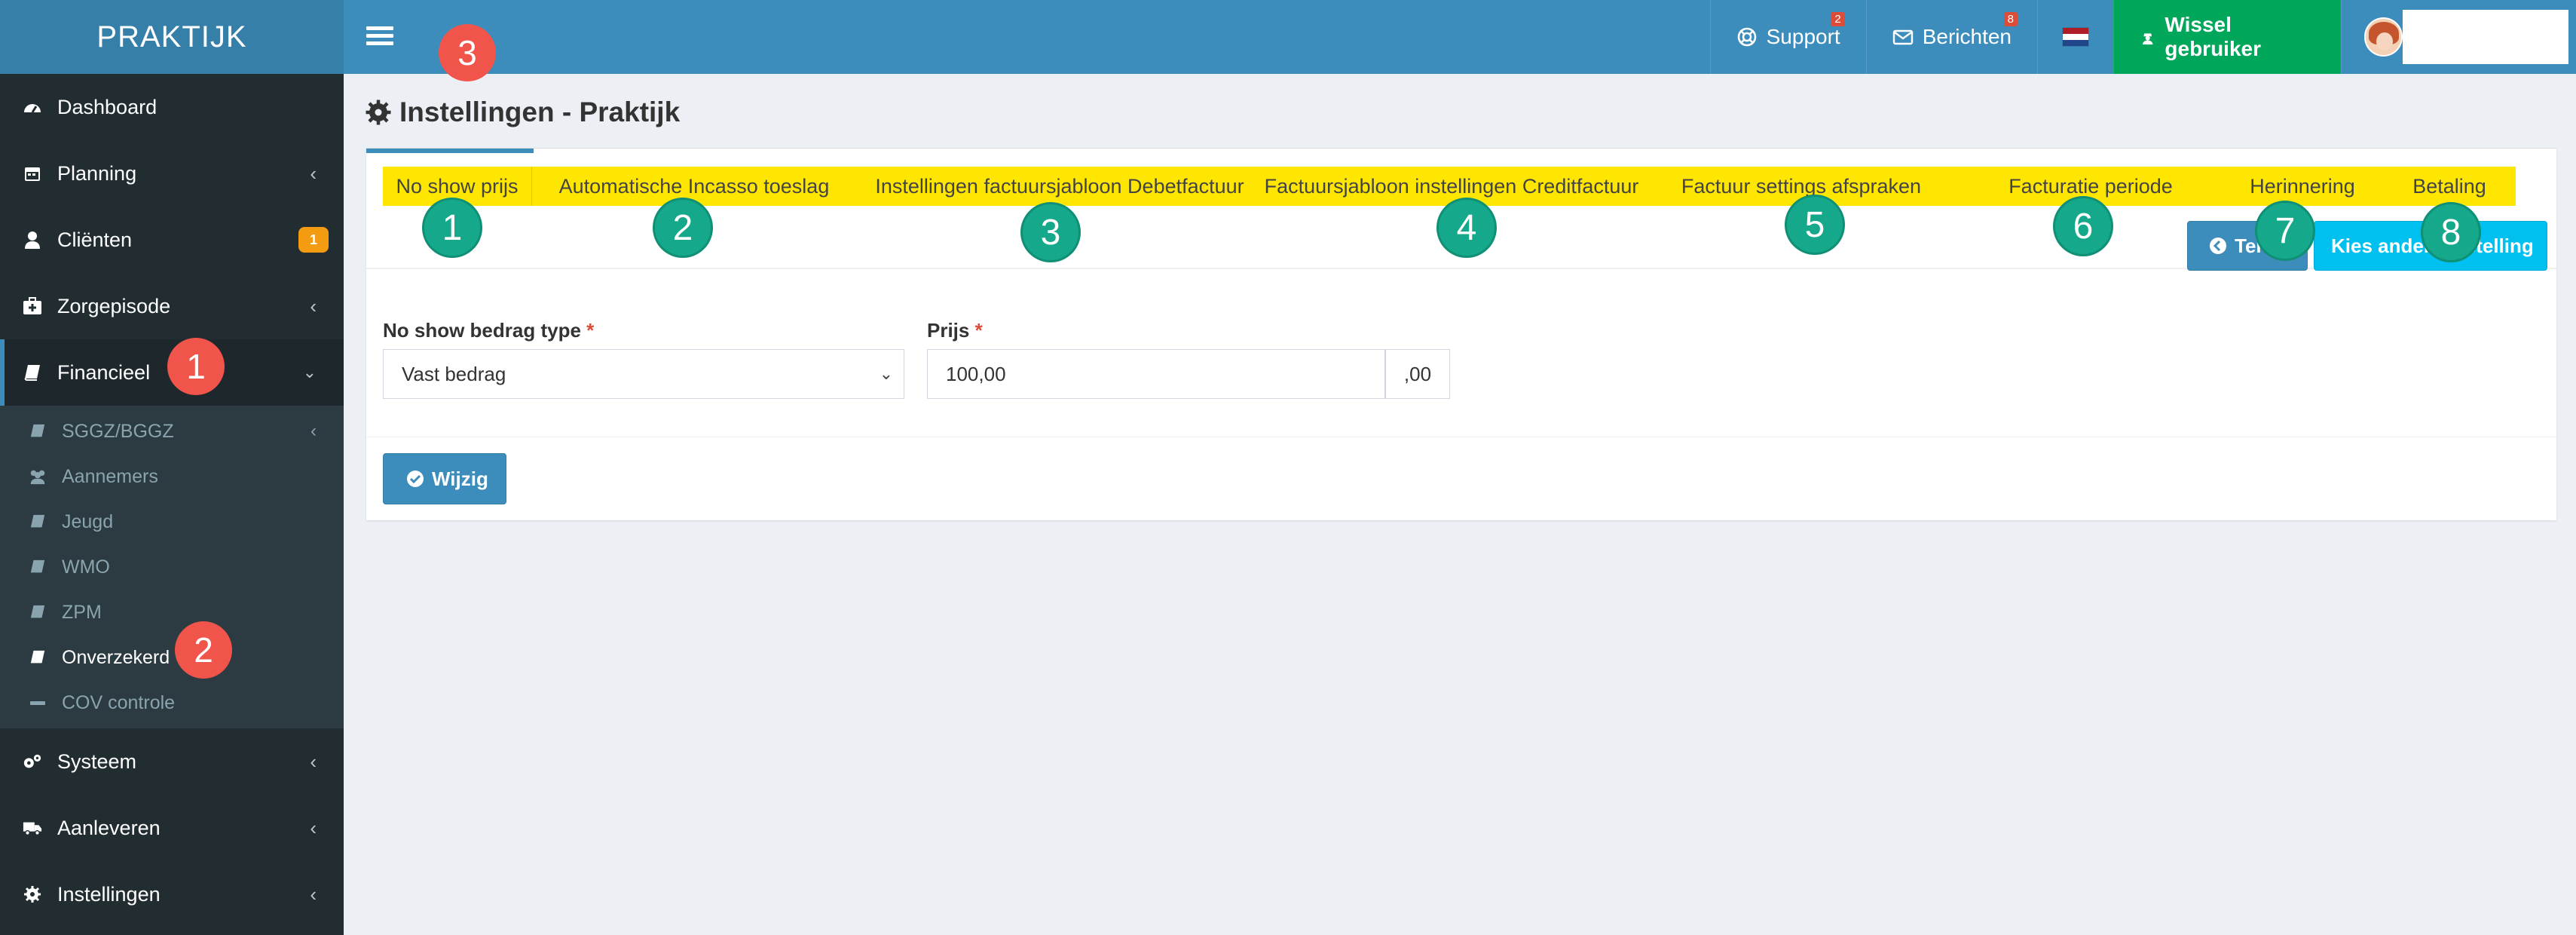  I want to click on prijs-label: Prijs *, so click(955, 330).